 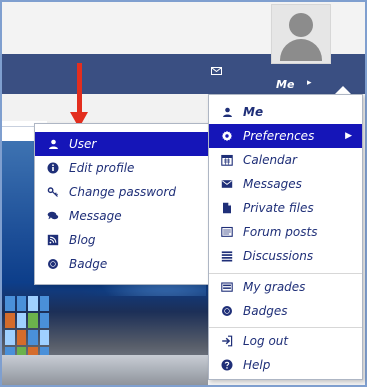 I want to click on right-menu-item-discussions: Discussions, so click(x=285, y=256).